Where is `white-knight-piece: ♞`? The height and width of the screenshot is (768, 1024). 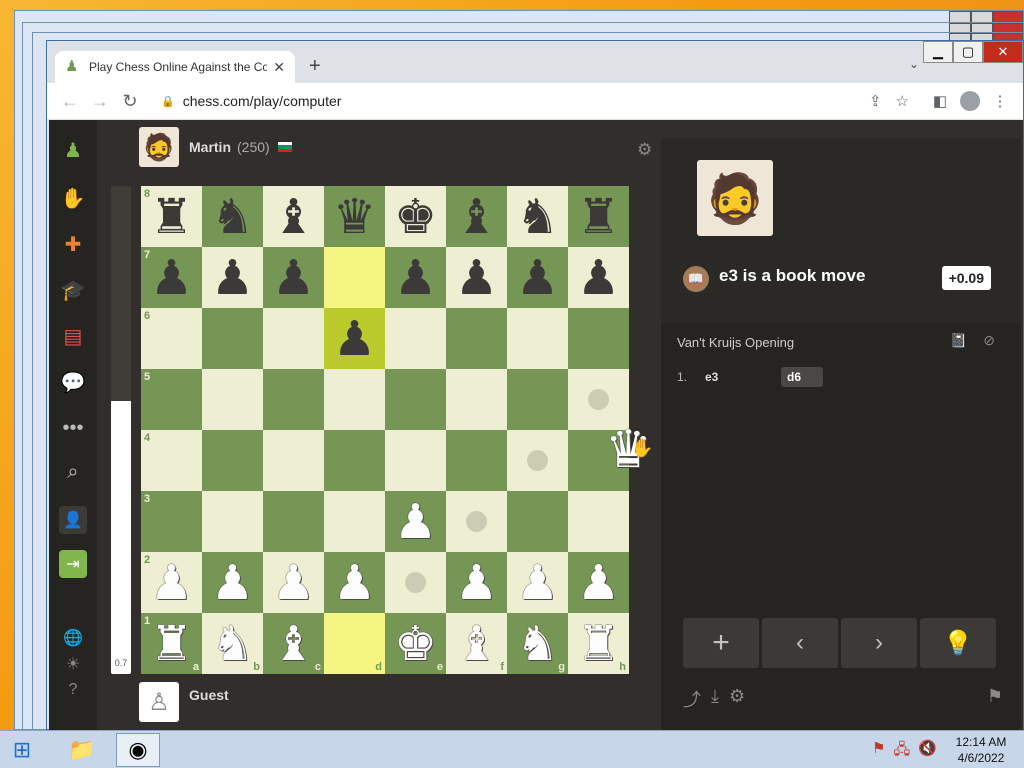 white-knight-piece: ♞ is located at coordinates (232, 643).